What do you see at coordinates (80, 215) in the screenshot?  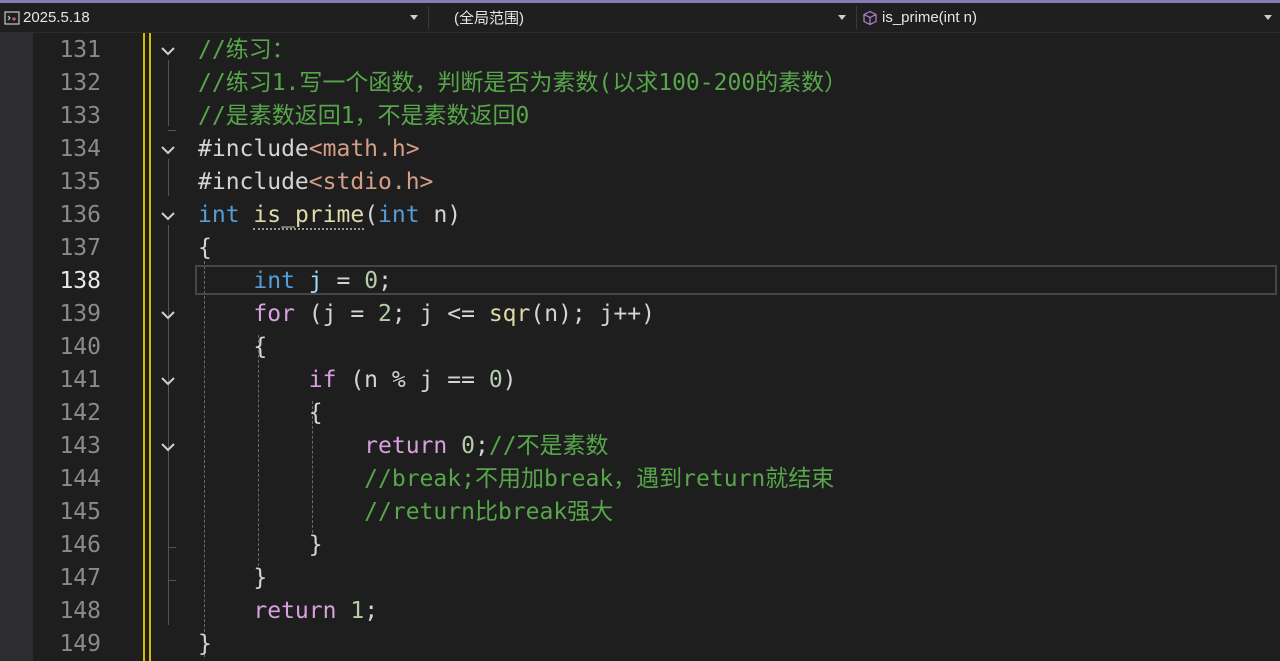 I see `line-number: 136` at bounding box center [80, 215].